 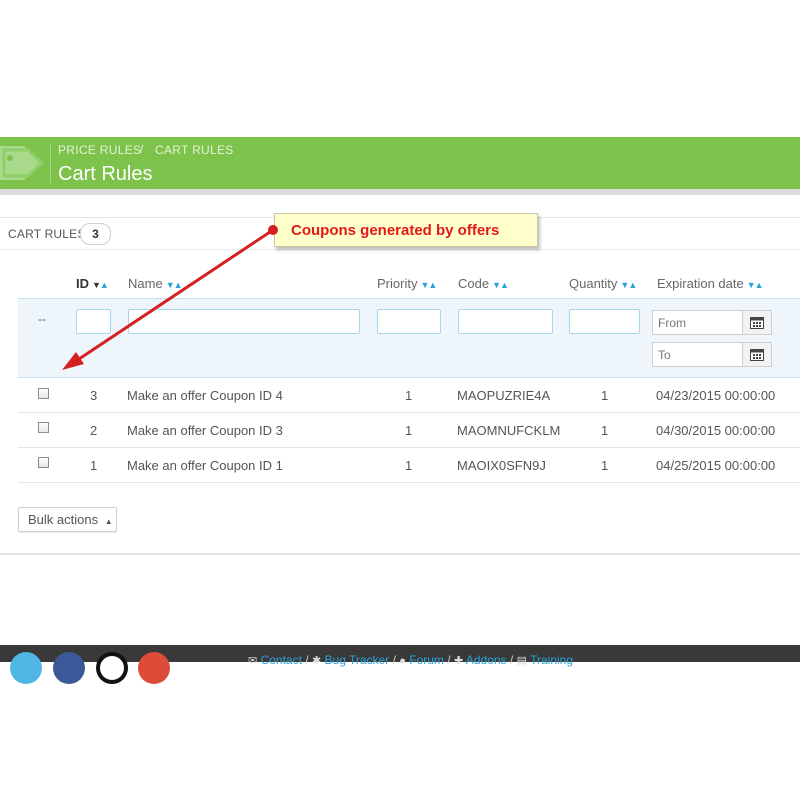 I want to click on filter-date-from, so click(x=712, y=322).